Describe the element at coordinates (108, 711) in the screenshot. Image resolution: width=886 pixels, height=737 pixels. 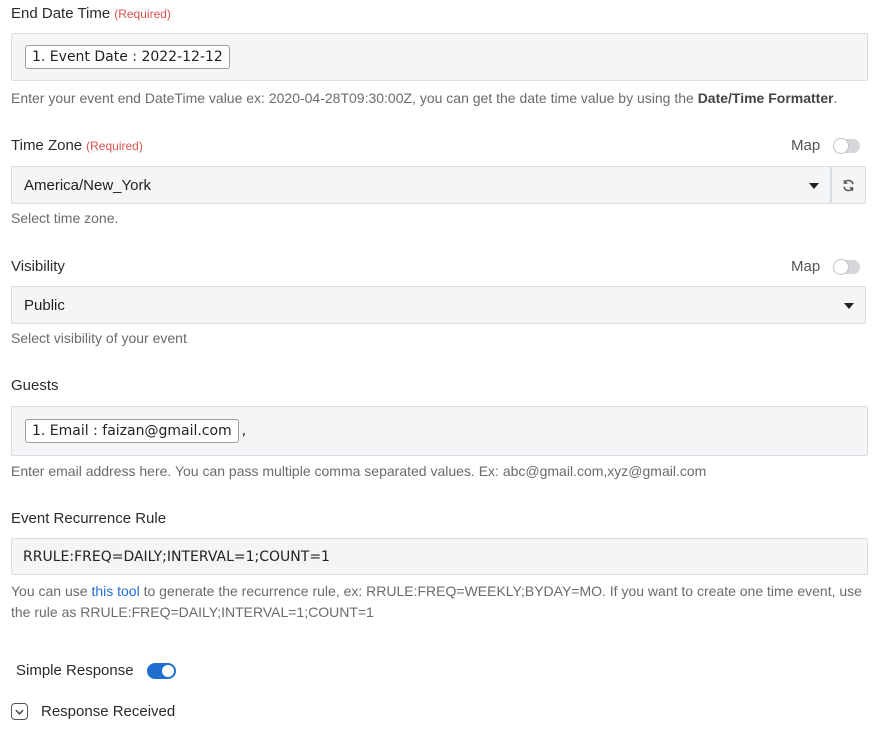
I see `response-received-label: Response Received` at that location.